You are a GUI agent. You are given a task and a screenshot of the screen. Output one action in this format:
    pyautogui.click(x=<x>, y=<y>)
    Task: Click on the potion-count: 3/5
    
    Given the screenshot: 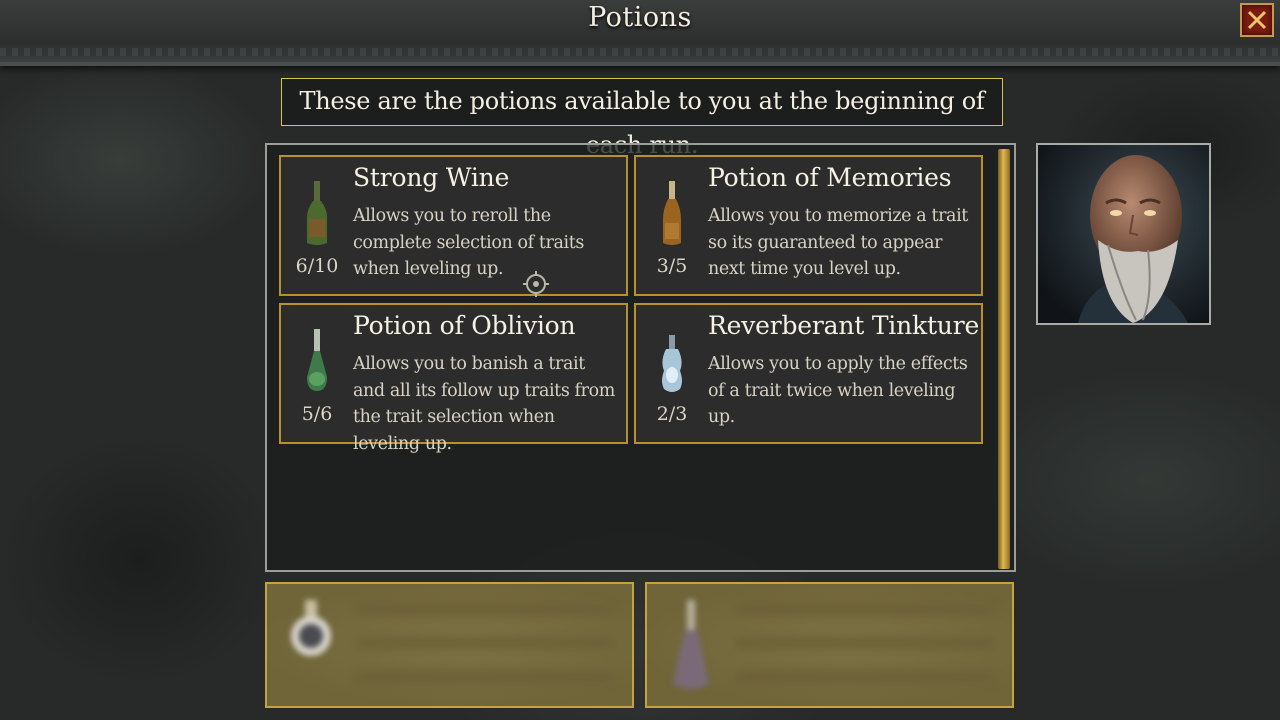 What is the action you would take?
    pyautogui.click(x=672, y=266)
    